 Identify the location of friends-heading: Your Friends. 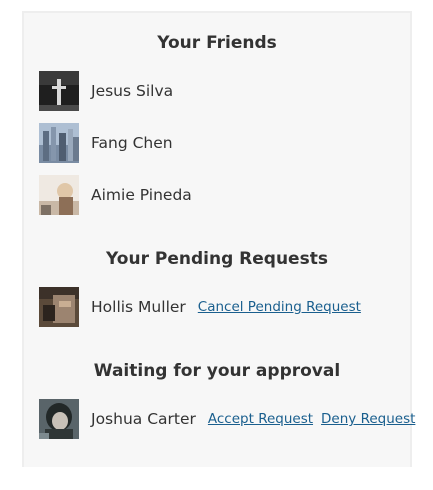
(217, 43).